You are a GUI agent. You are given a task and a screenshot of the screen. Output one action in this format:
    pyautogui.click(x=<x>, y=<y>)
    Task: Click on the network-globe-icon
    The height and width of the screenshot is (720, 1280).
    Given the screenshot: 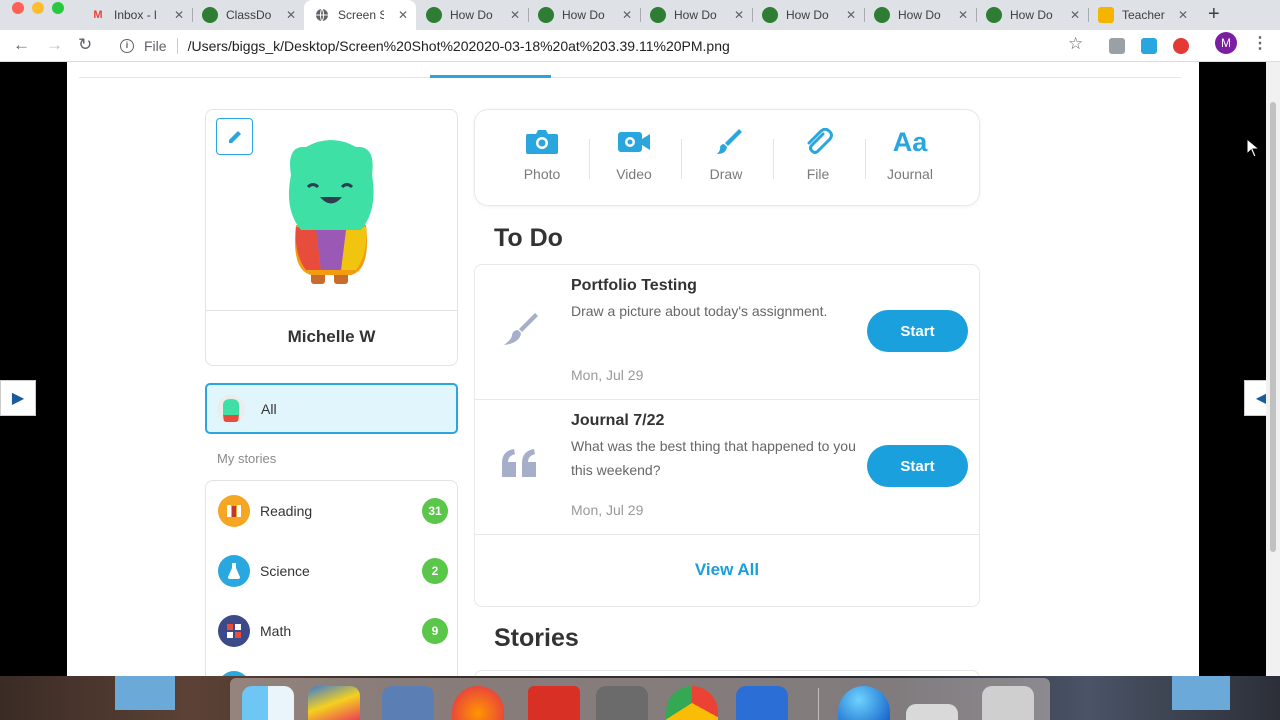 What is the action you would take?
    pyautogui.click(x=864, y=703)
    